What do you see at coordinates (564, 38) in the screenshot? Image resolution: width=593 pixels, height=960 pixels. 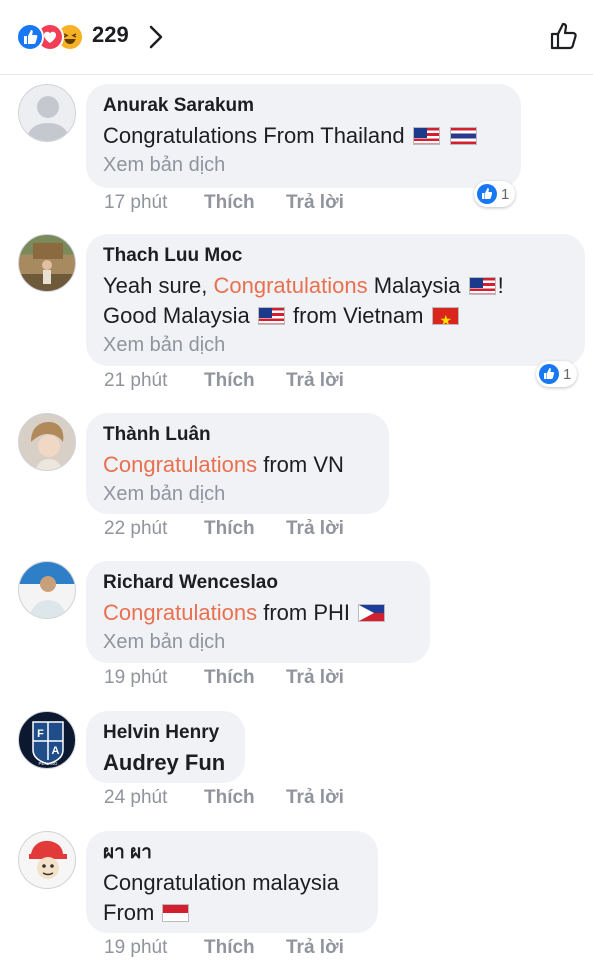 I see `like-thumb-icon` at bounding box center [564, 38].